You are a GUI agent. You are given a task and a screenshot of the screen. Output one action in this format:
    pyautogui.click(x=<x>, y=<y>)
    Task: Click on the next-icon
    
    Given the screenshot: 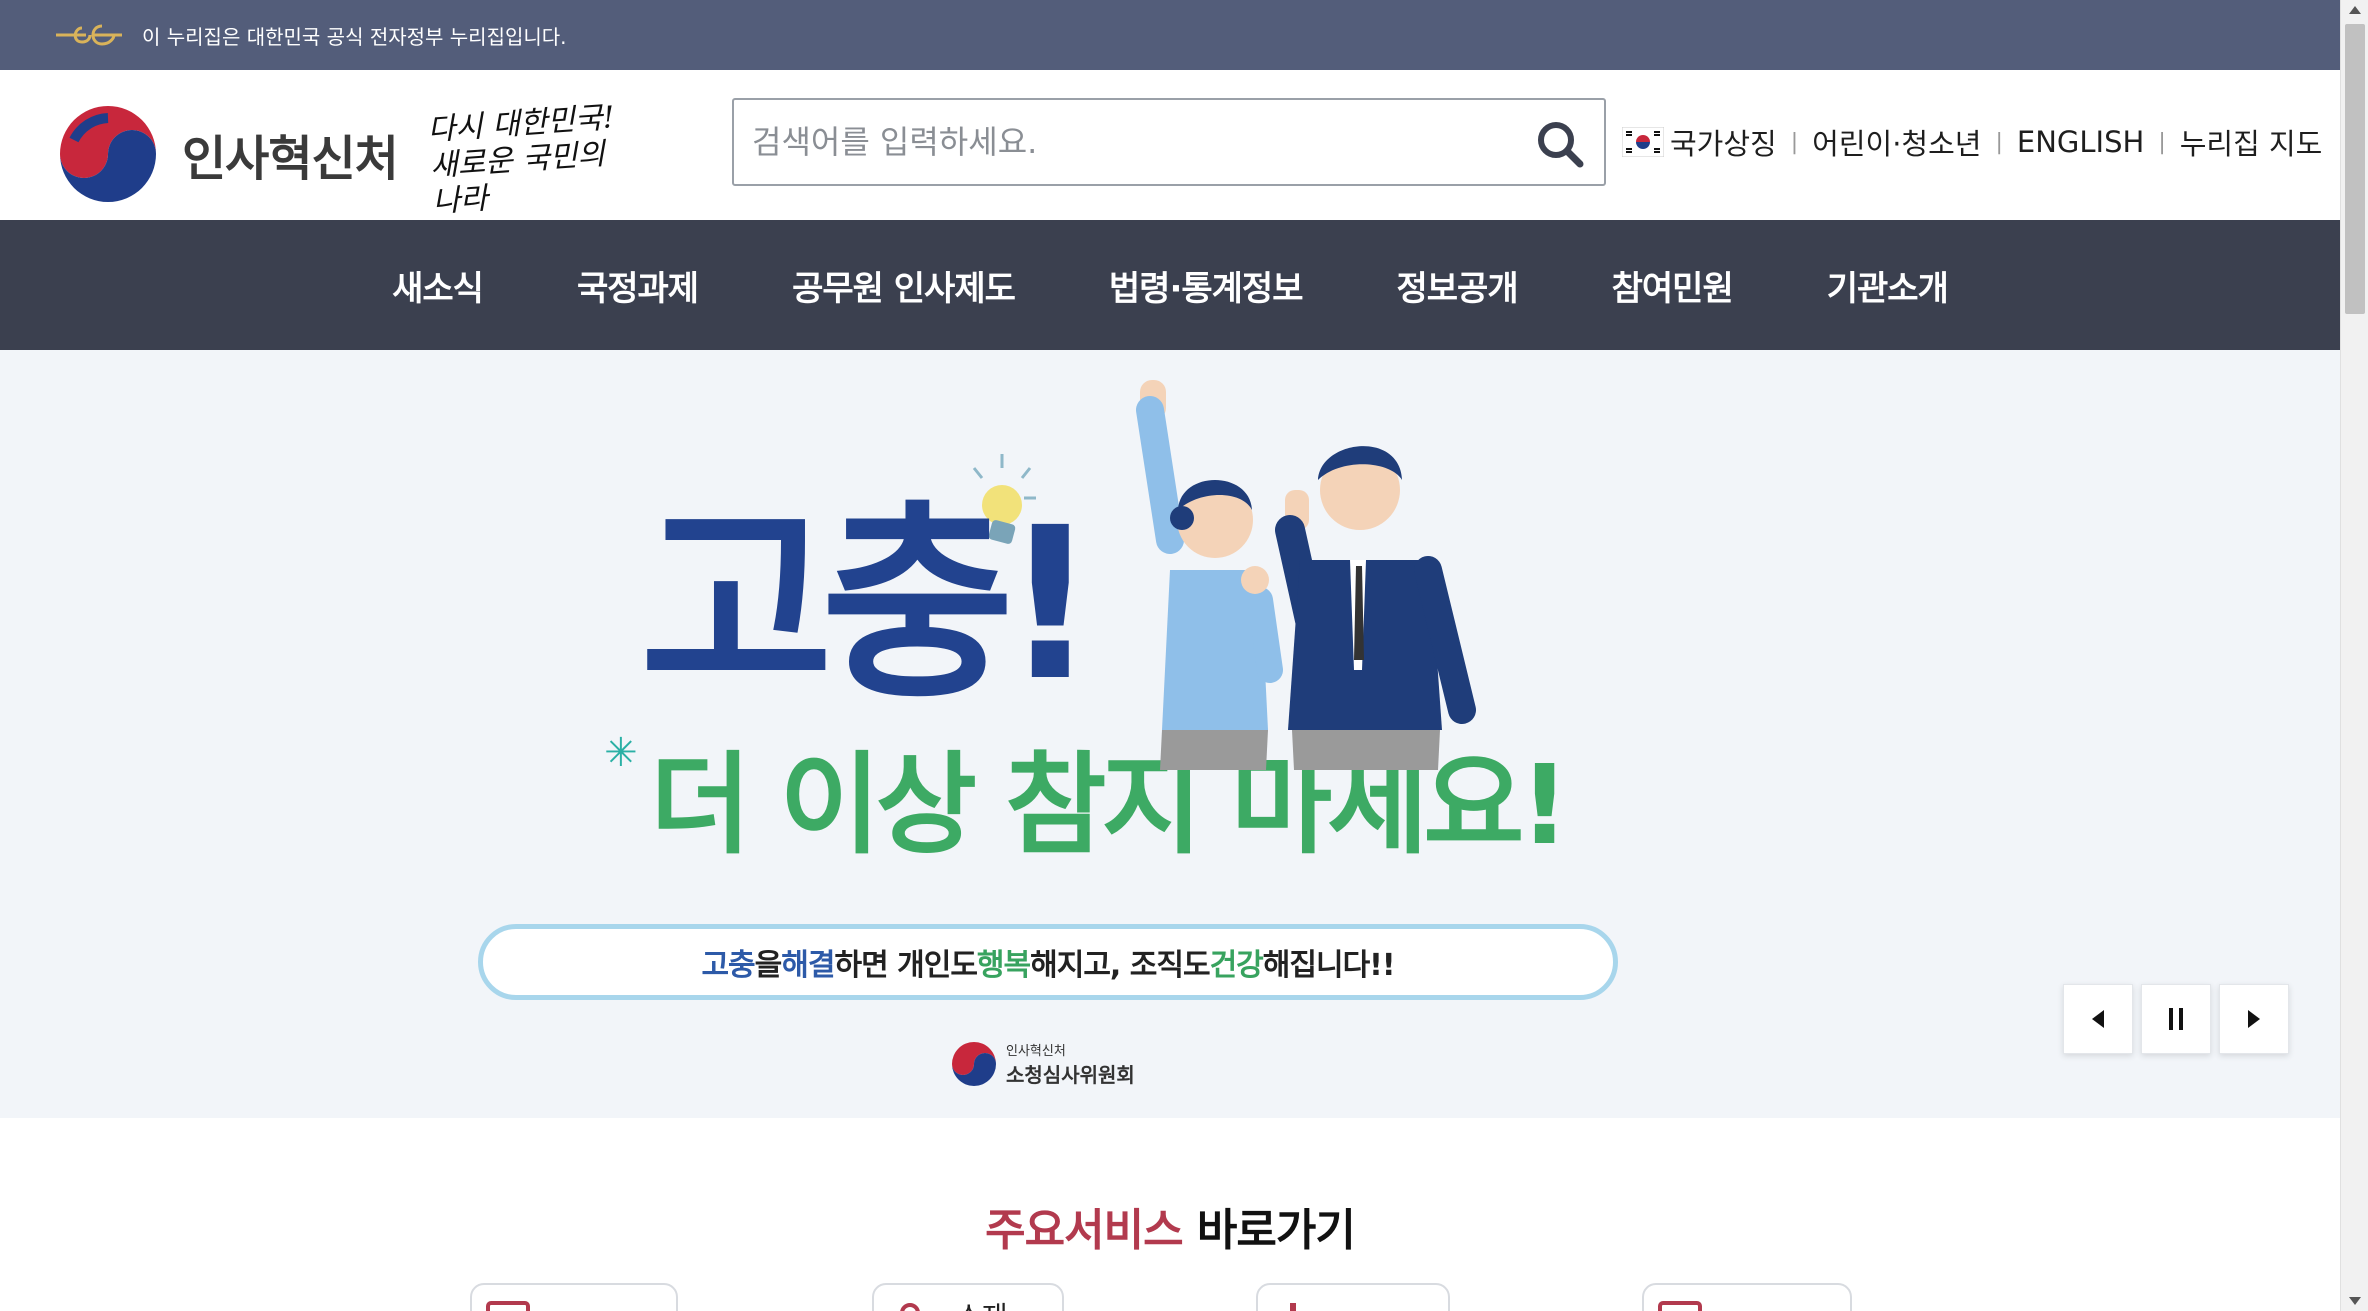 What is the action you would take?
    pyautogui.click(x=2254, y=1019)
    